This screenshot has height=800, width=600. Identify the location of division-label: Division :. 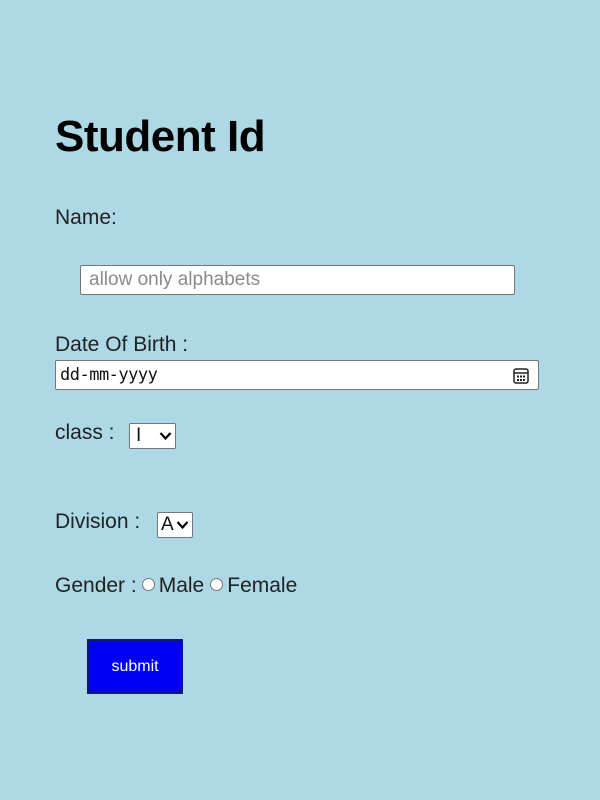
(98, 521).